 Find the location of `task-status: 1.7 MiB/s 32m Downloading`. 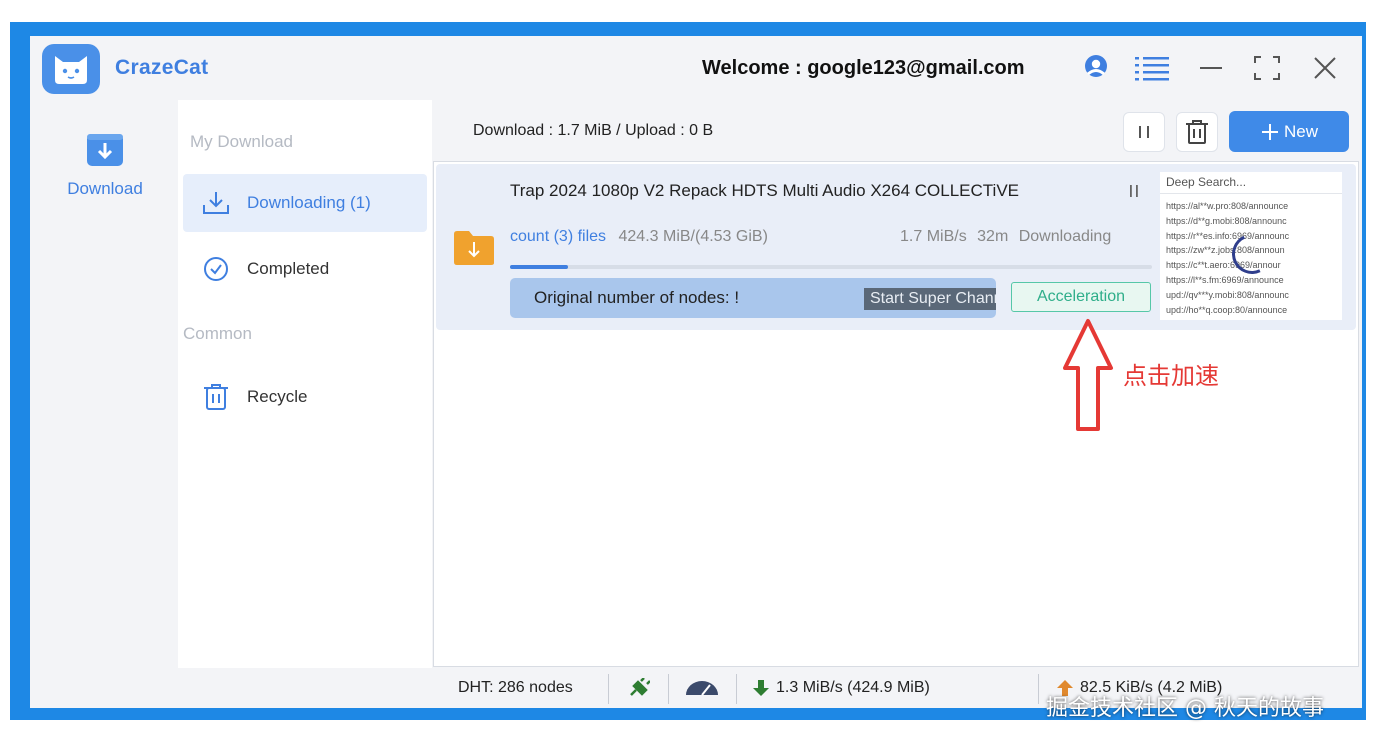

task-status: 1.7 MiB/s 32m Downloading is located at coordinates (1005, 237).